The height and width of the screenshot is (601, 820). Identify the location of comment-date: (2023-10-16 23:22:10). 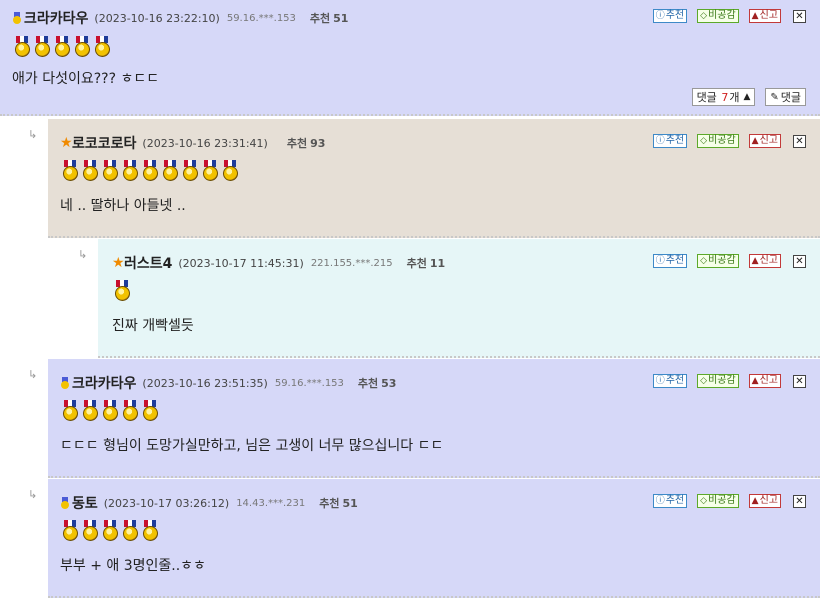
(157, 18).